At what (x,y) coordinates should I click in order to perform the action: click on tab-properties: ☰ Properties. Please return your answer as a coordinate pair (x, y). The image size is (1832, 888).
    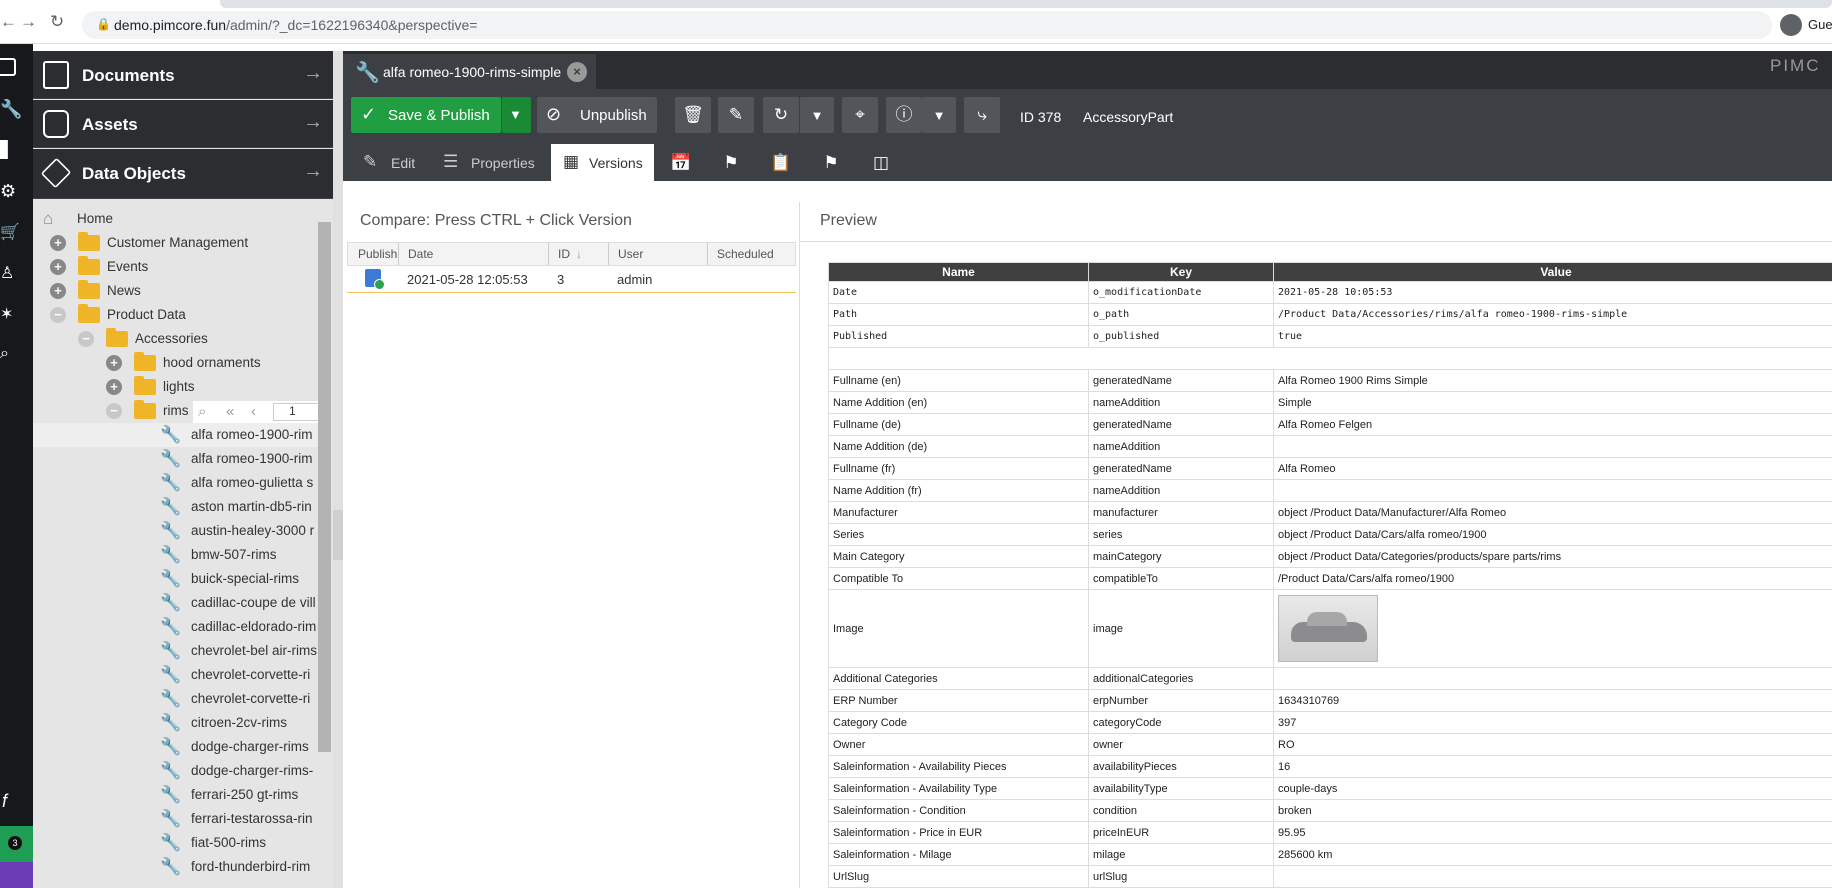
    Looking at the image, I should click on (490, 162).